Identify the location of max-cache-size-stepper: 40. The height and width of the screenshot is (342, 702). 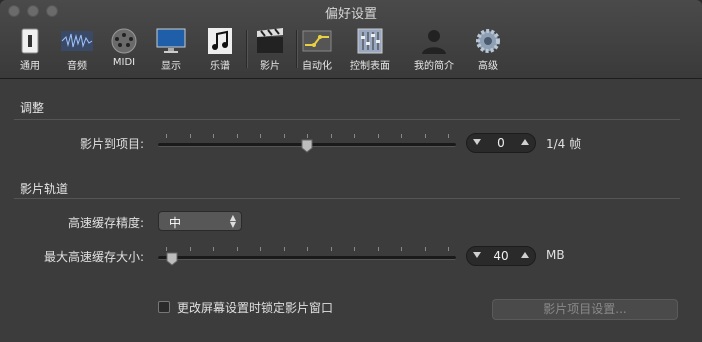
(501, 256).